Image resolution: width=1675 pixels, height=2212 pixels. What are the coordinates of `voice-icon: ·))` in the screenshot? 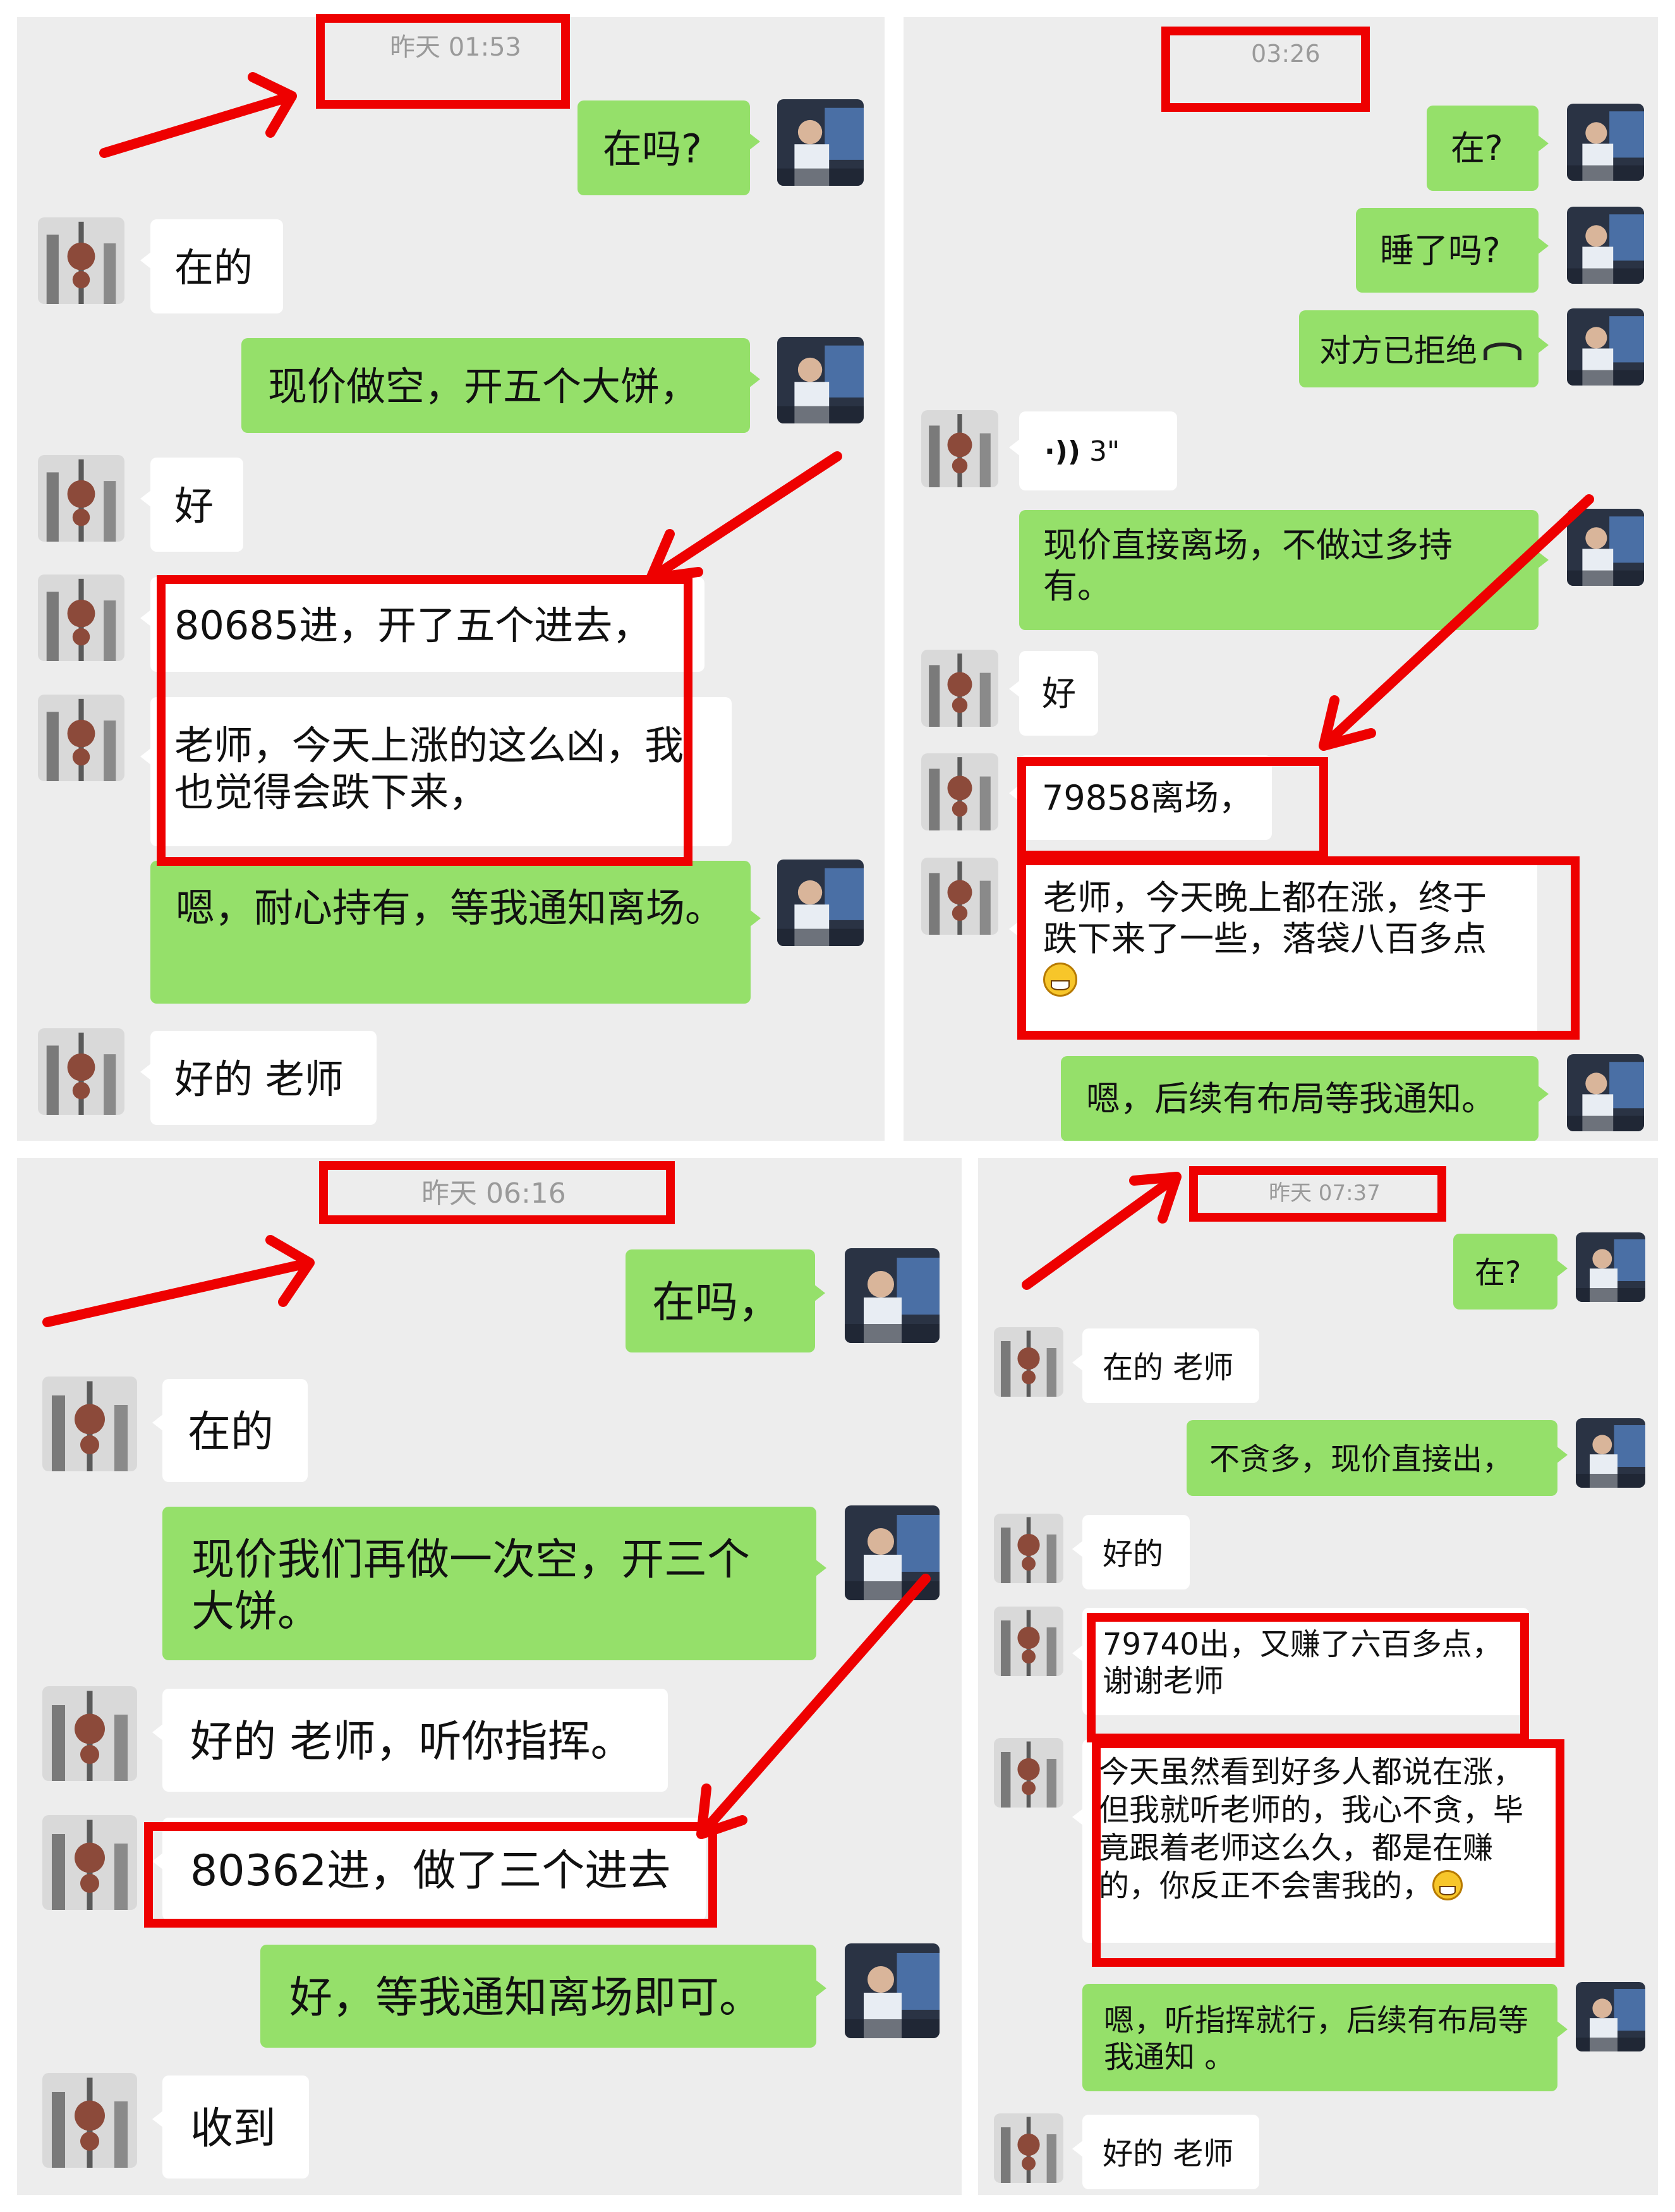 It's located at (1062, 451).